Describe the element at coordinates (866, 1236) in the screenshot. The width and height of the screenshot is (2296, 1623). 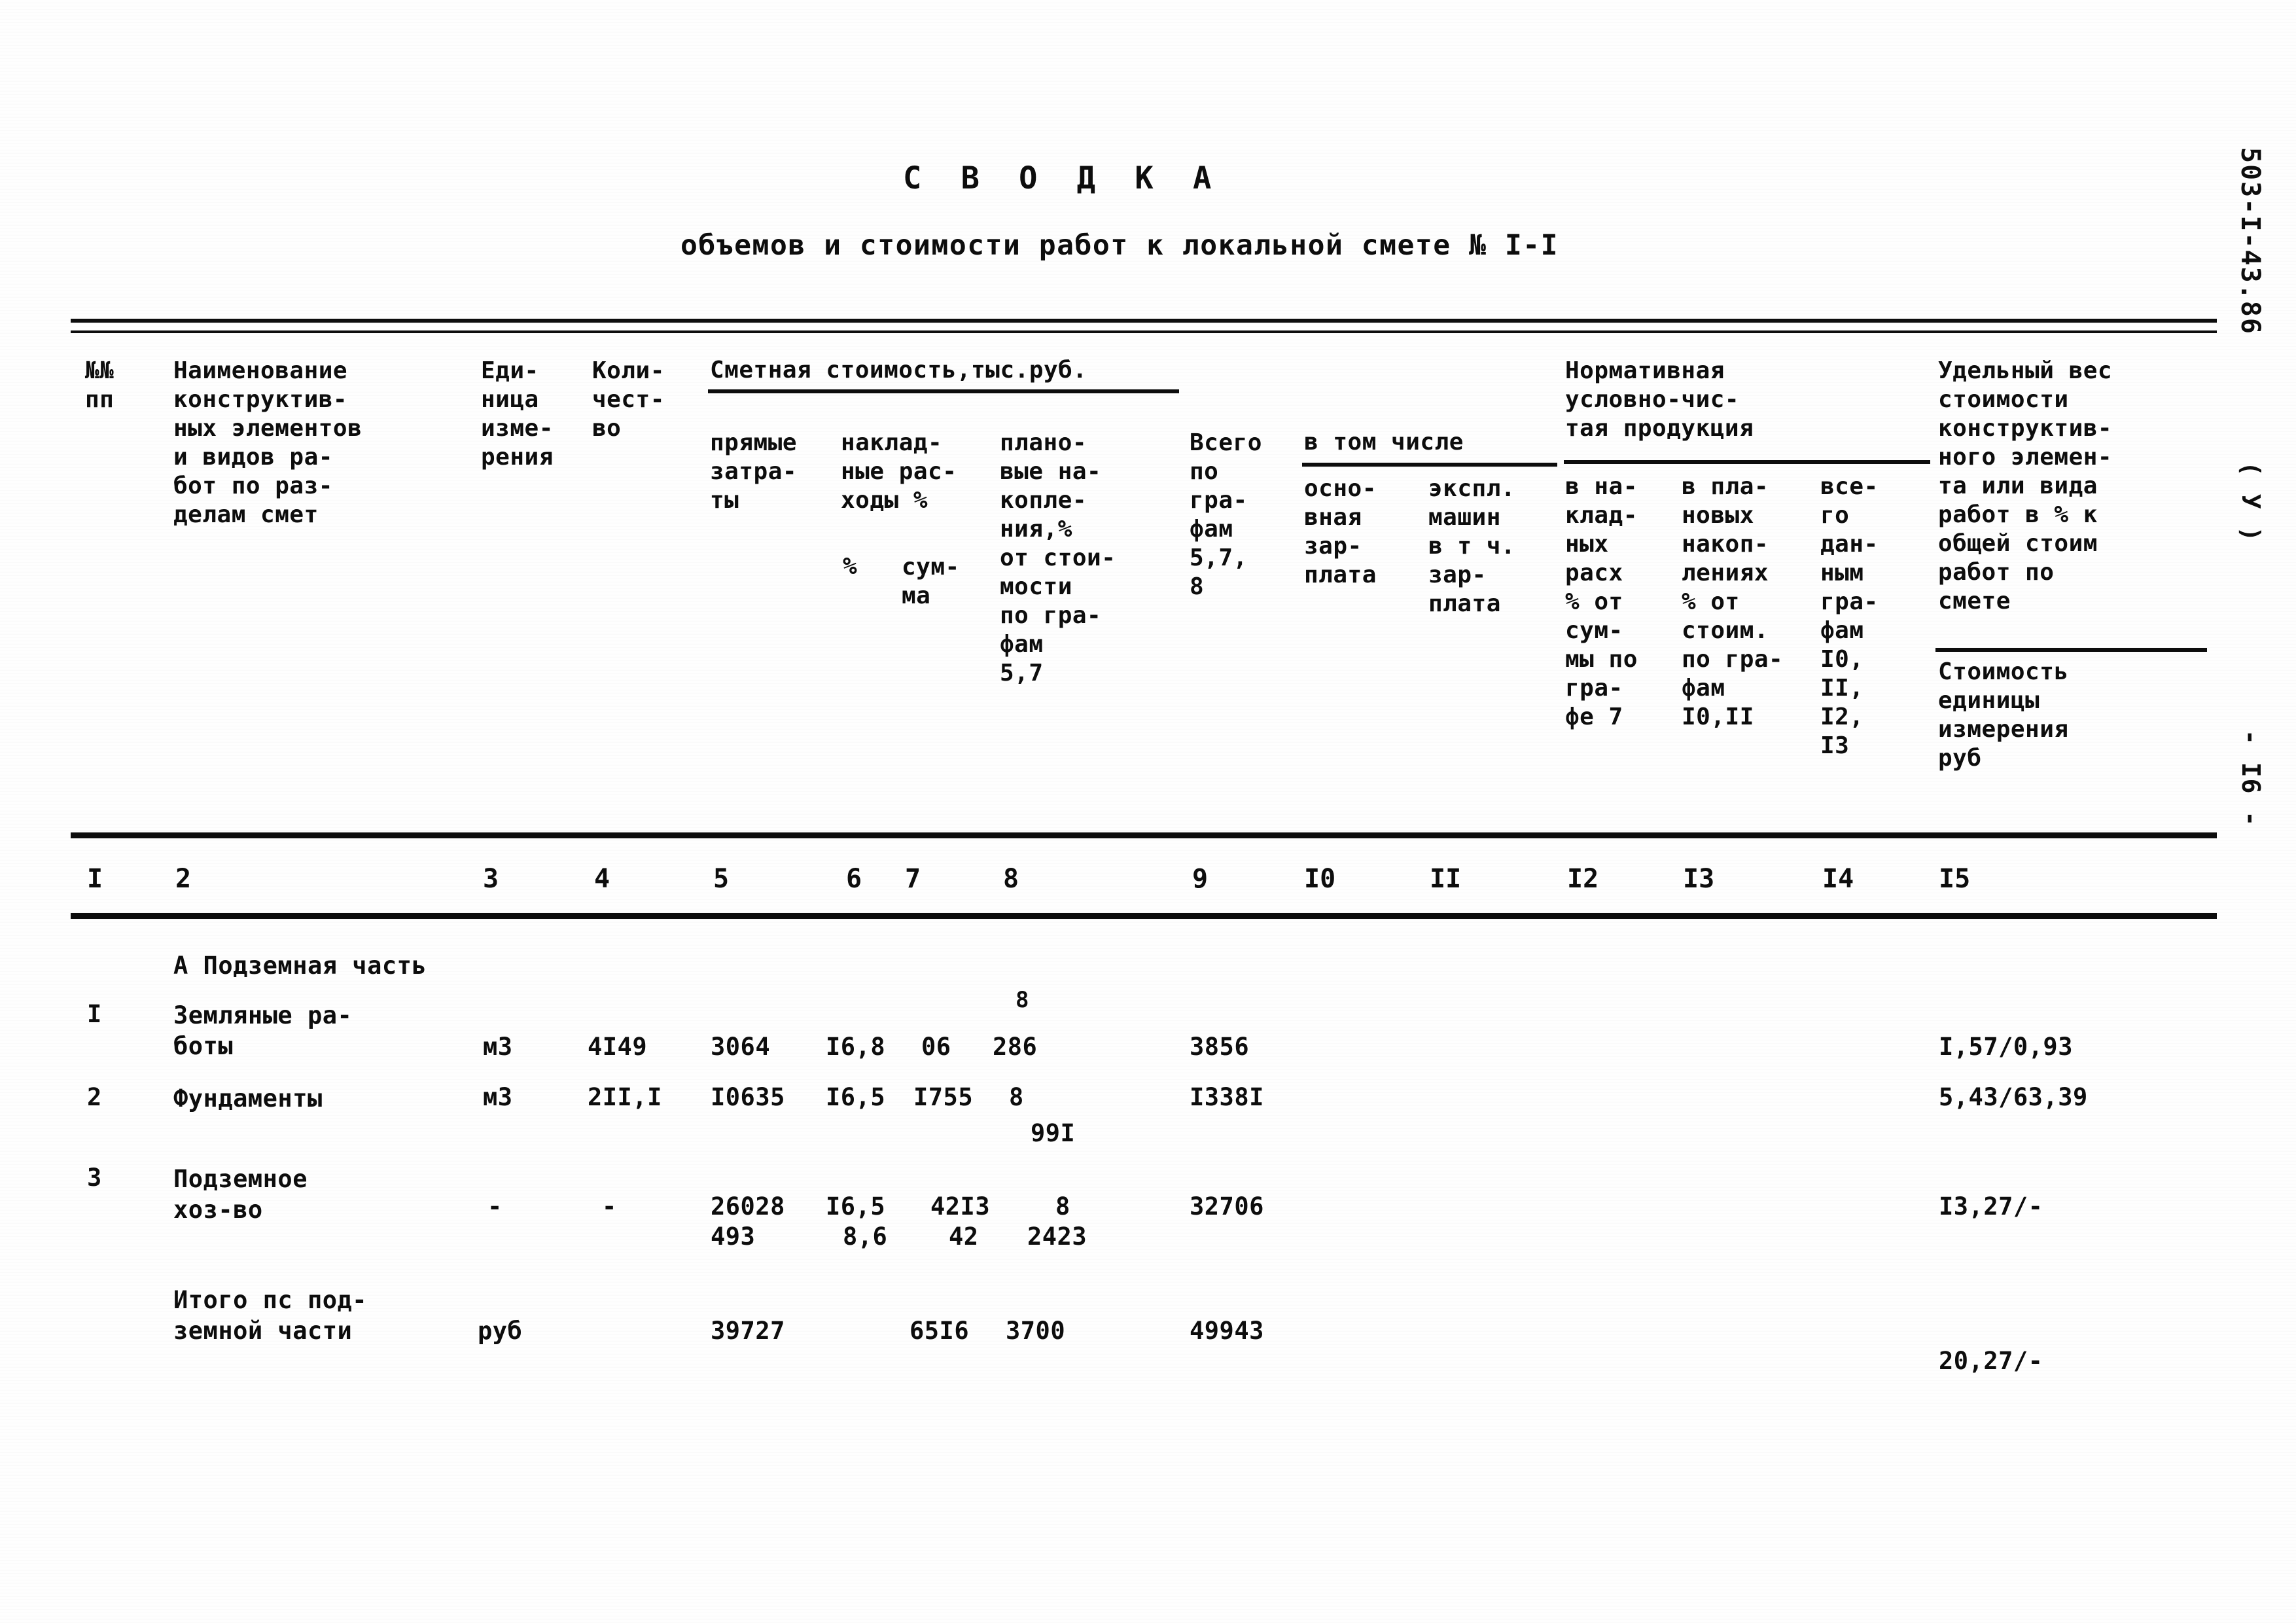
I see `table-row-3-overhead-pct-second: 8,6` at that location.